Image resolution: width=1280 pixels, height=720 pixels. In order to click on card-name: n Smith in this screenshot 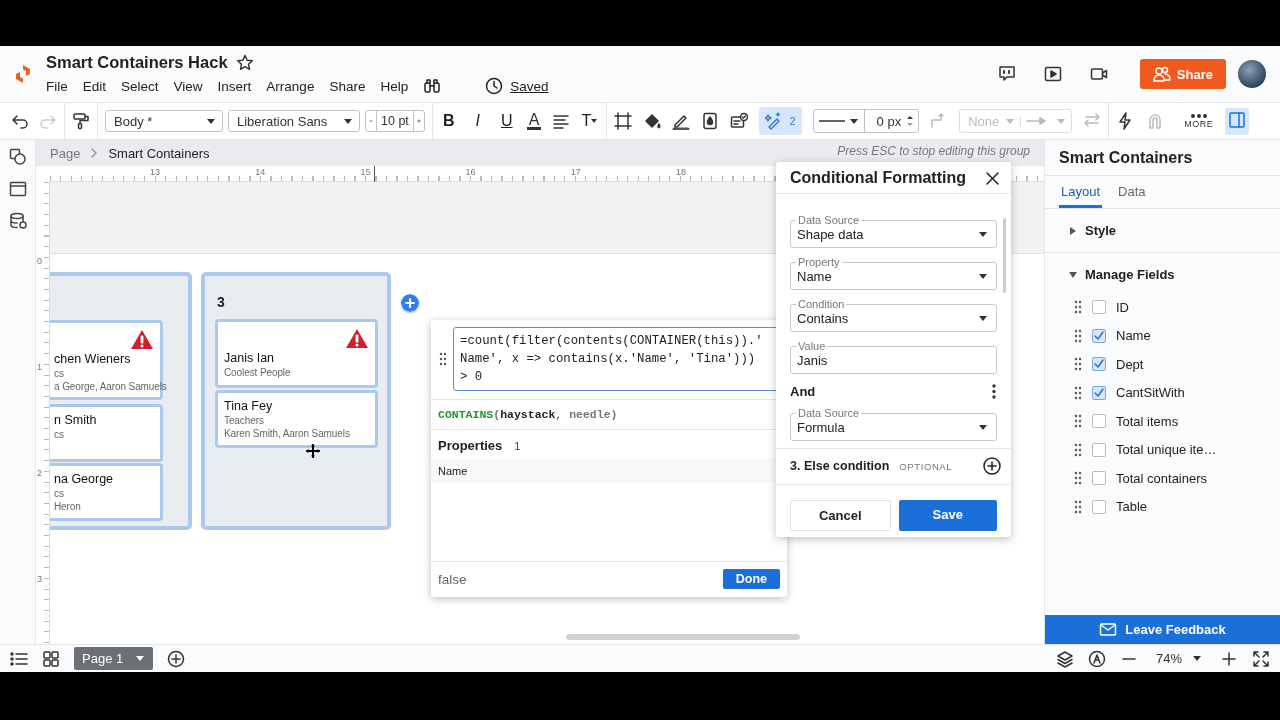, I will do `click(75, 420)`.